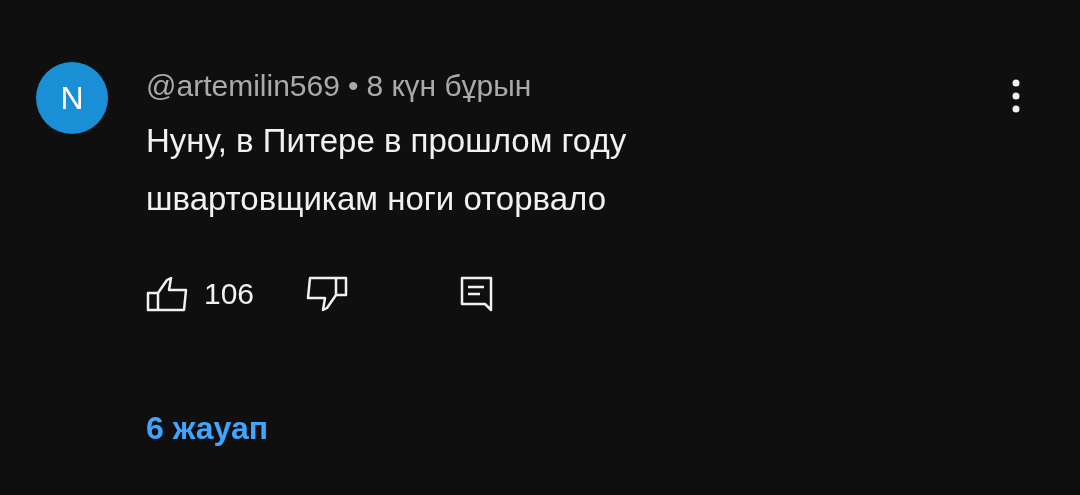 This screenshot has width=1080, height=495. Describe the element at coordinates (72, 98) in the screenshot. I see `avatar: N` at that location.